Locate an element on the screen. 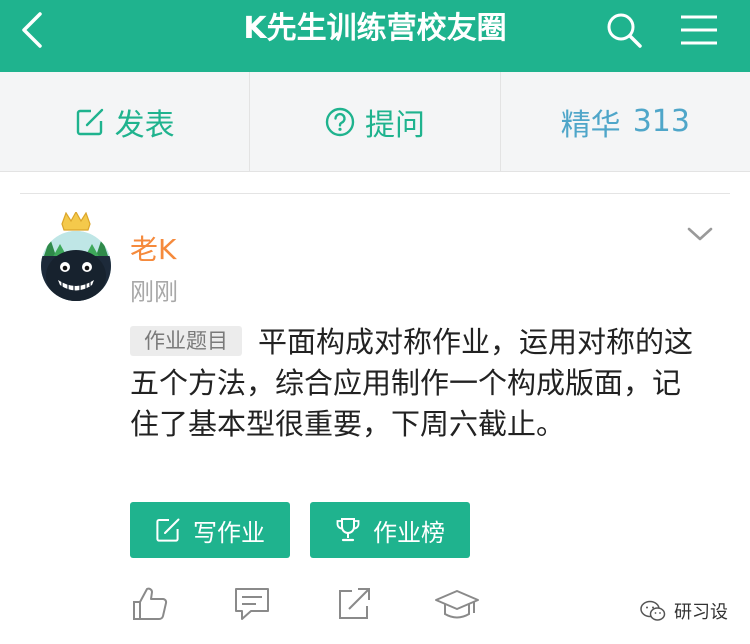 The image size is (750, 644). graduation-cap-icon is located at coordinates (457, 604).